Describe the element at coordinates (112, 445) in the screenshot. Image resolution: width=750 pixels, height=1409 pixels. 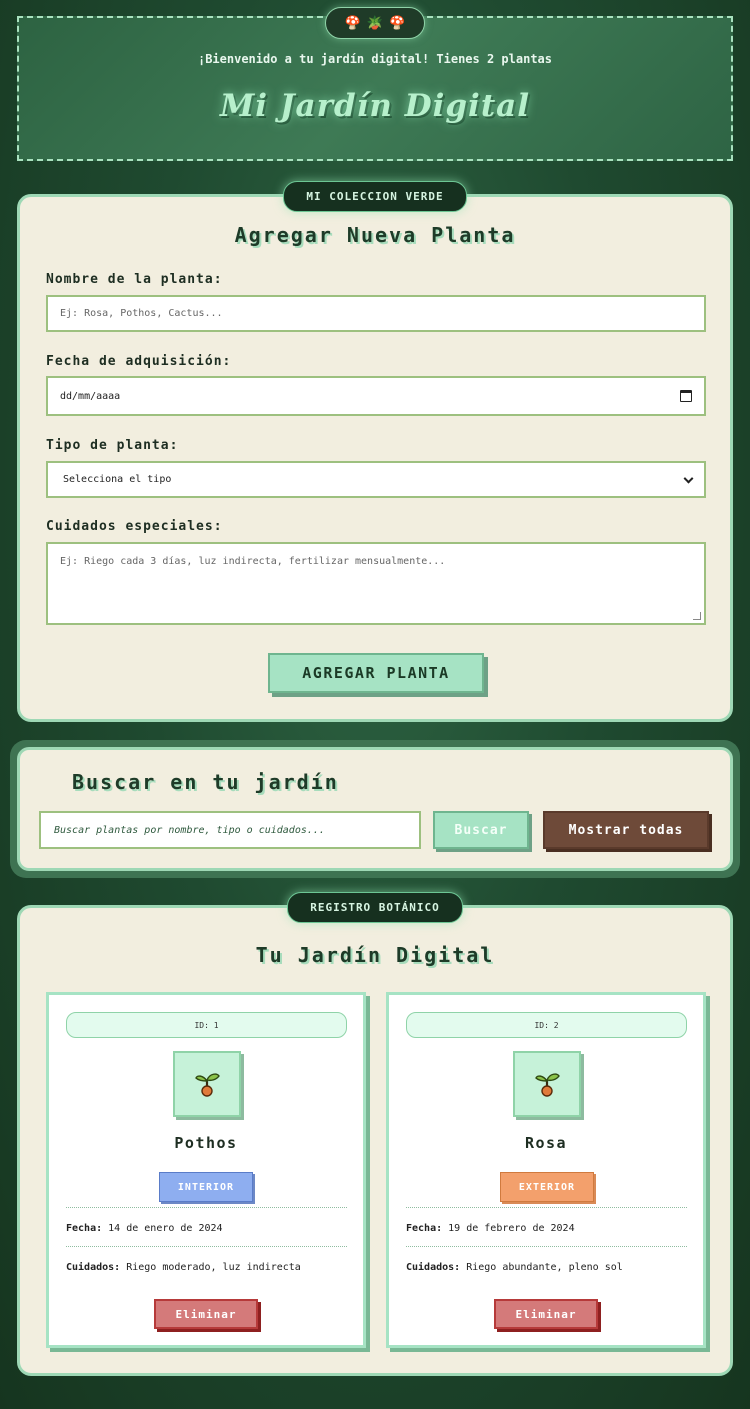
I see `plant-type-label: Tipo de planta:` at that location.